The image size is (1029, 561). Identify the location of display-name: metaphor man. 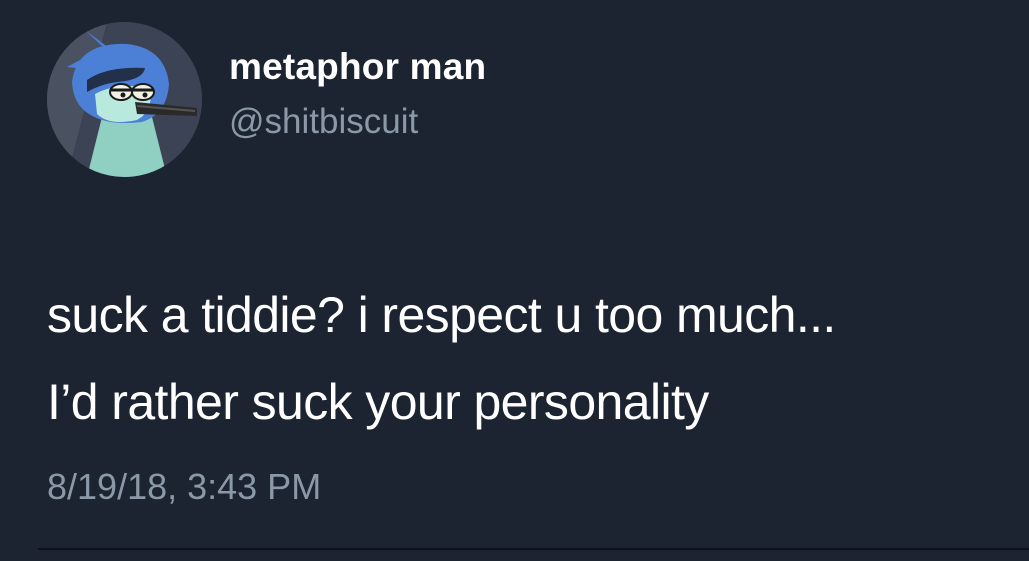
(357, 67).